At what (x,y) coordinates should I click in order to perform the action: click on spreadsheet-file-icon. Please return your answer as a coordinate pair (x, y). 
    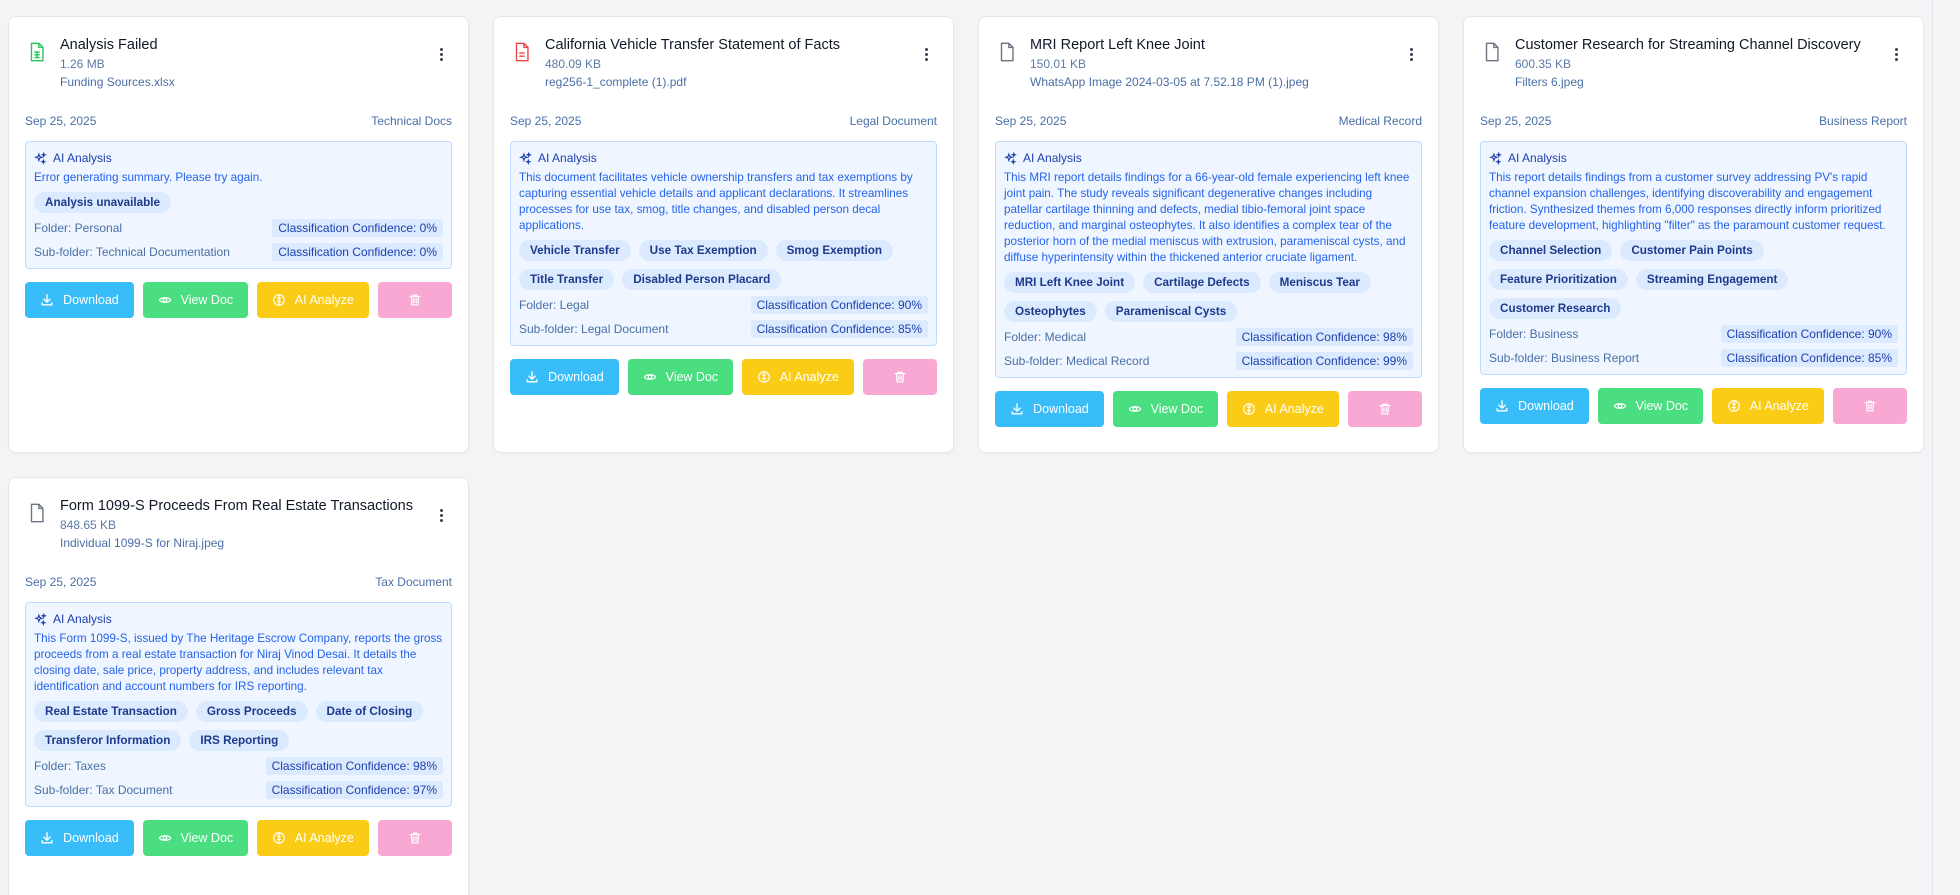
    Looking at the image, I should click on (37, 52).